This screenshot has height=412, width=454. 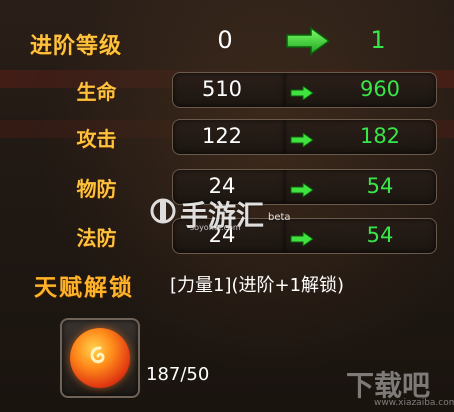 I want to click on big-right-arrow-icon, so click(x=308, y=41).